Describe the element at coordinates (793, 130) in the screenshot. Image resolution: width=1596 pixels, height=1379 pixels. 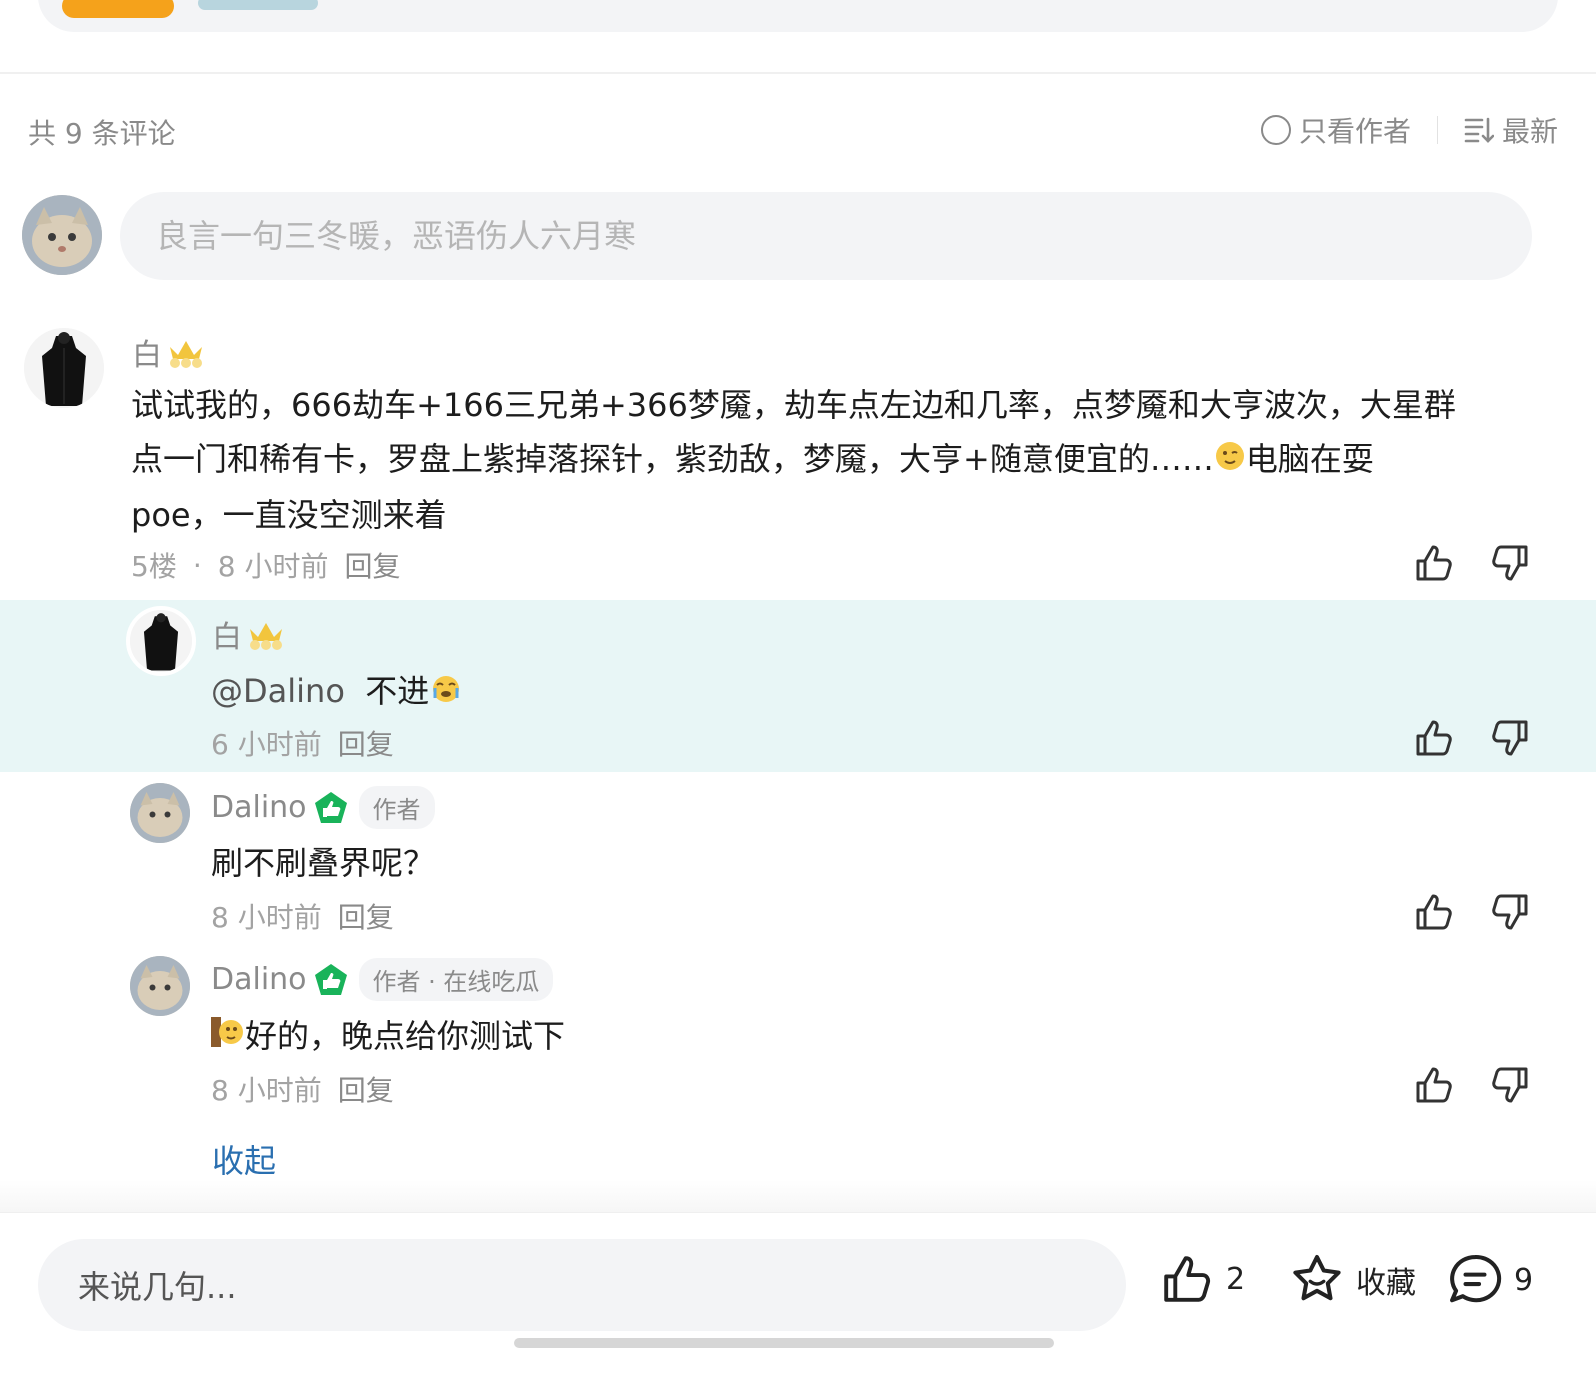
I see `comments-header: 共 9 条评论 只看作者 最新` at that location.